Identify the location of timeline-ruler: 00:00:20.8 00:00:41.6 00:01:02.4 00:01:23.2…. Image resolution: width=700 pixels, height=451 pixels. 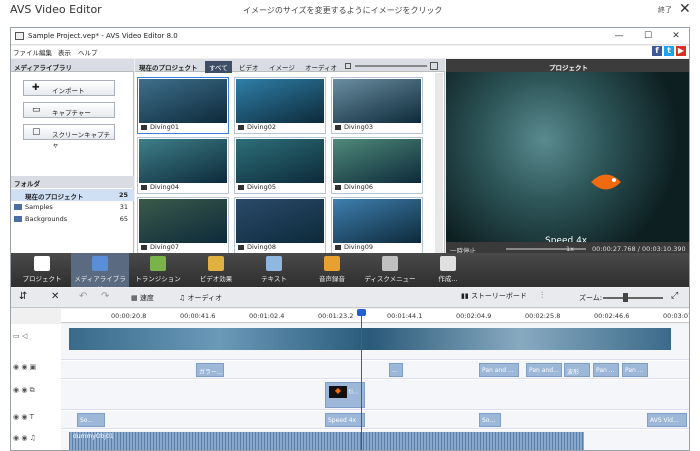
(375, 316).